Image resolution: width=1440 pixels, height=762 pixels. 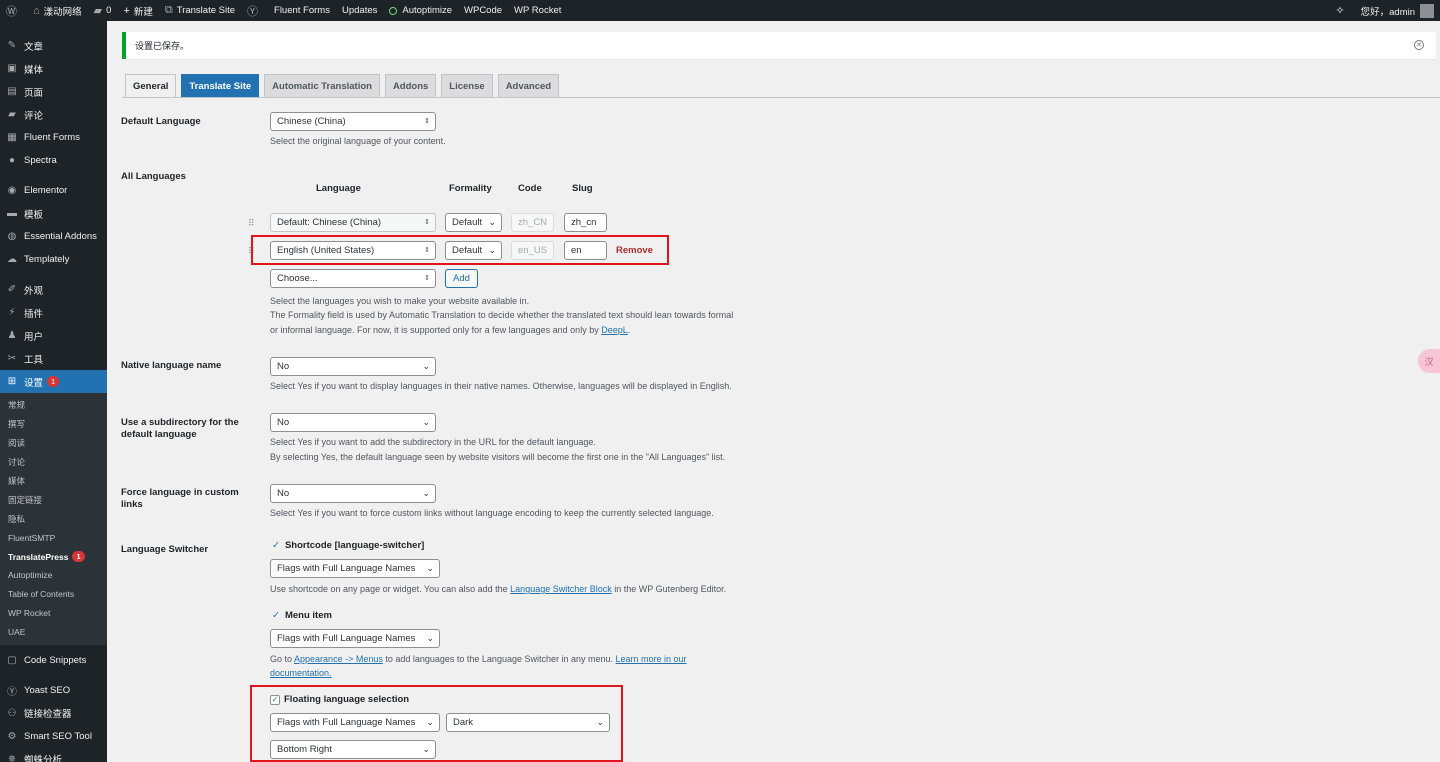 I want to click on tab-addons: Addons, so click(x=410, y=85).